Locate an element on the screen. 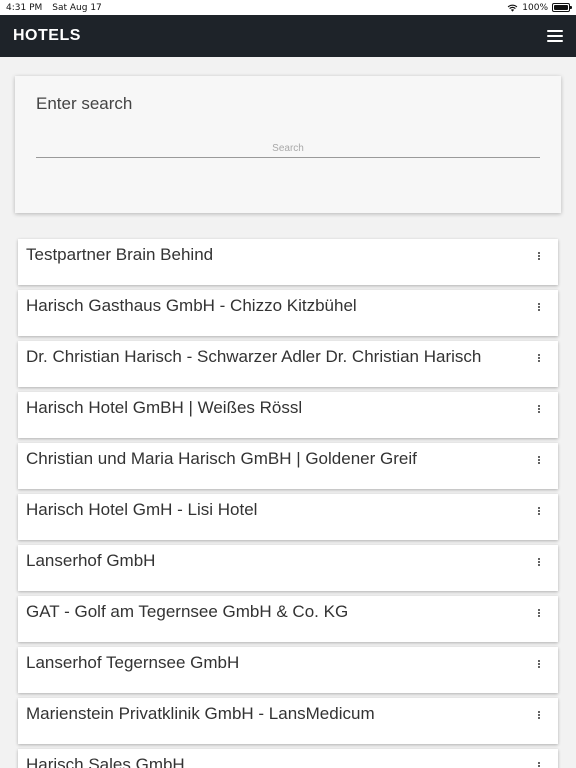 This screenshot has width=576, height=768. list-item: GAT - Golf am Tegernsee GmbH & Co. KG is located at coordinates (288, 619).